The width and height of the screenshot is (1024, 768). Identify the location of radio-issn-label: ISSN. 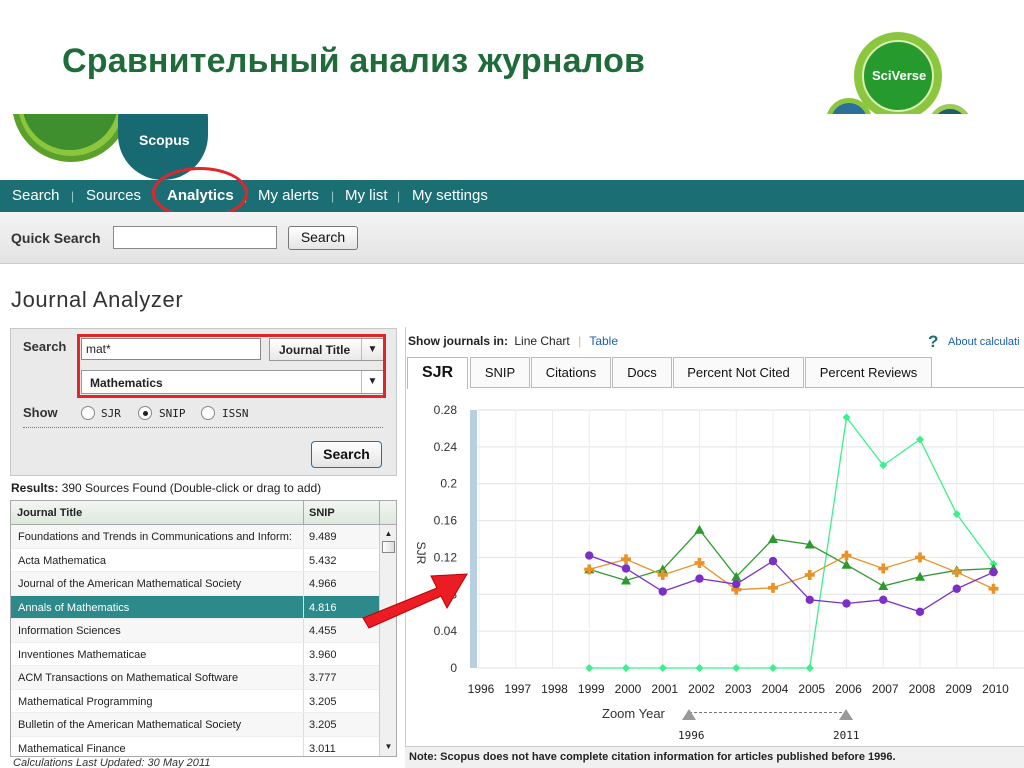
(235, 413).